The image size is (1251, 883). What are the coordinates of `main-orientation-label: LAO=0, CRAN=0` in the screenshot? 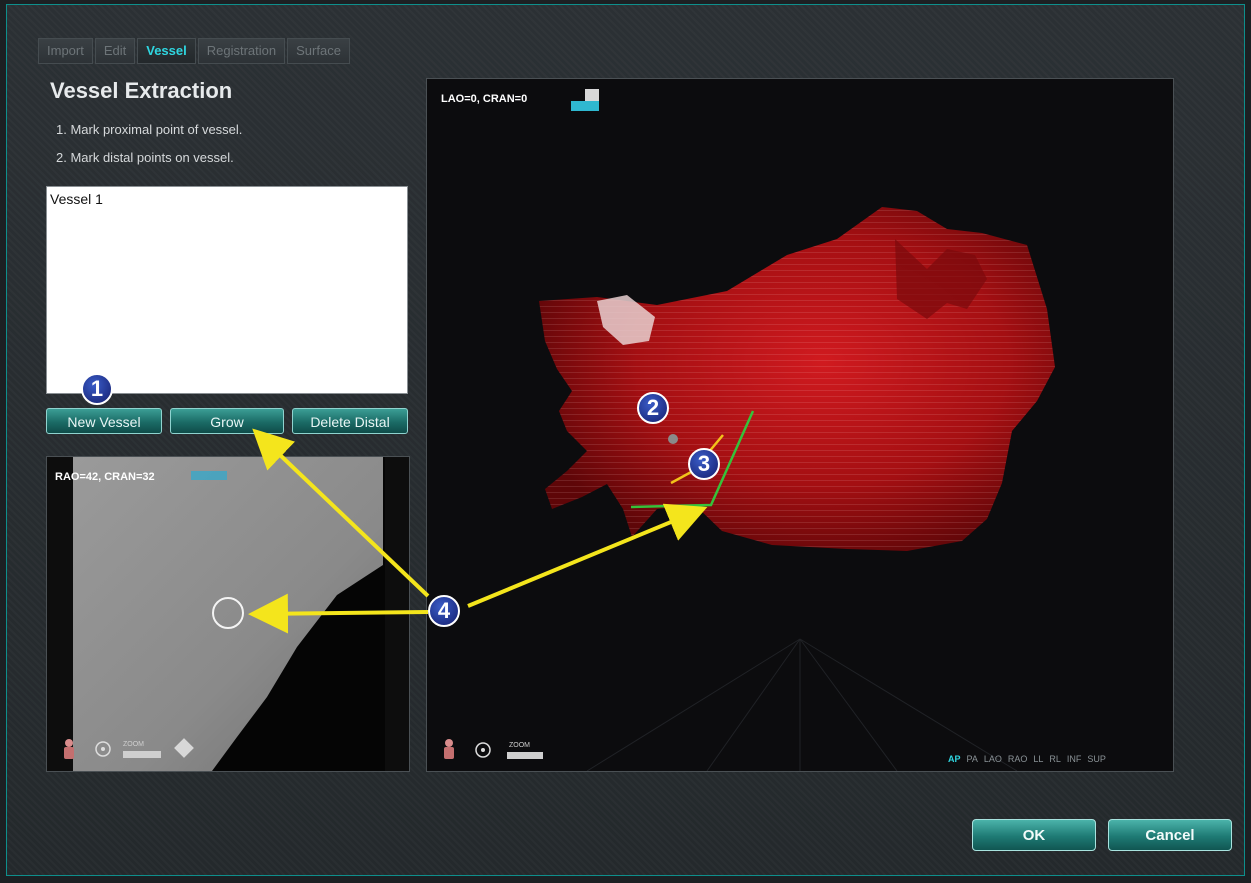 It's located at (484, 99).